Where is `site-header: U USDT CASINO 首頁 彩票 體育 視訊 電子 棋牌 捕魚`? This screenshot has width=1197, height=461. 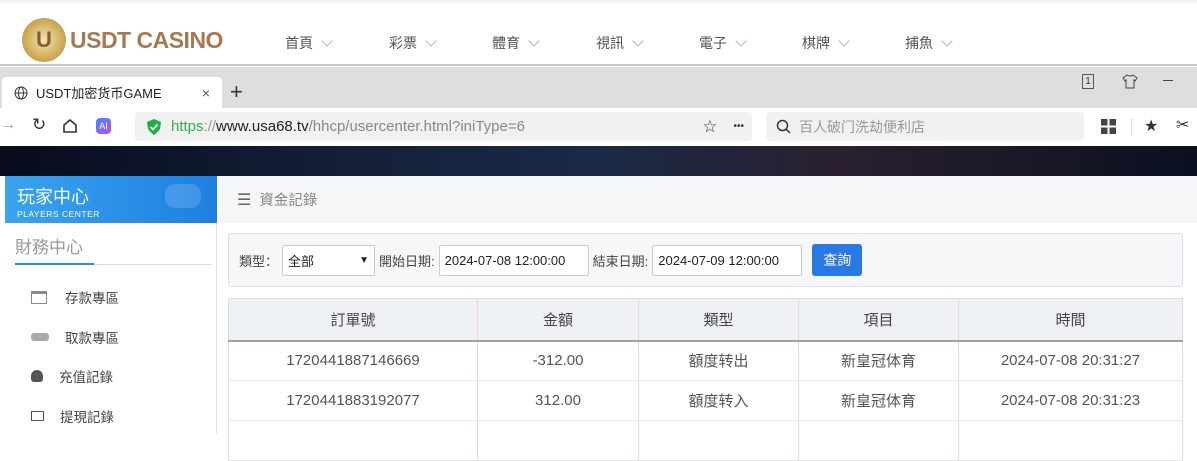 site-header: U USDT CASINO 首頁 彩票 體育 視訊 電子 棋牌 捕魚 is located at coordinates (598, 33).